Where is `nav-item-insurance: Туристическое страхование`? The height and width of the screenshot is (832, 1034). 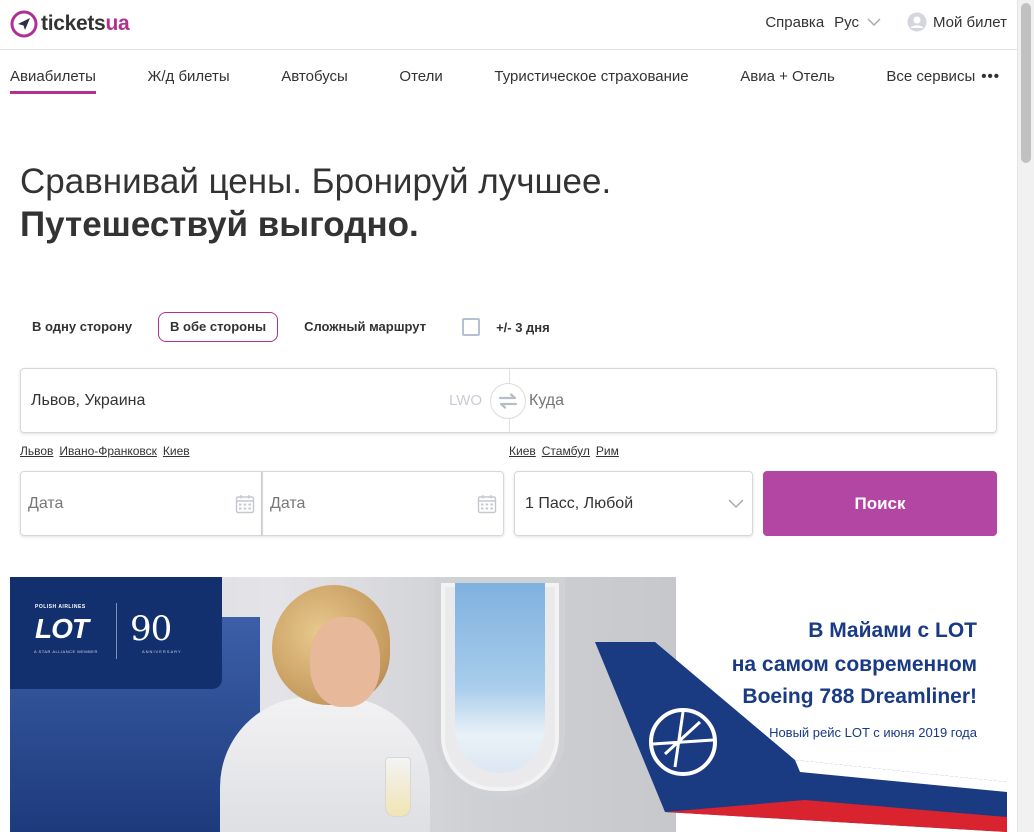
nav-item-insurance: Туристическое страхование is located at coordinates (591, 78).